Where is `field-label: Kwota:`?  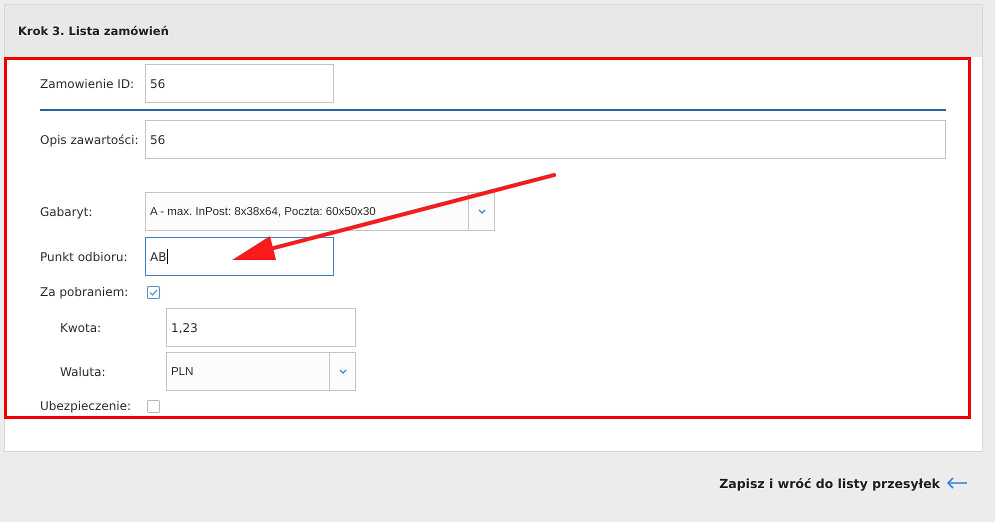
field-label: Kwota: is located at coordinates (81, 327).